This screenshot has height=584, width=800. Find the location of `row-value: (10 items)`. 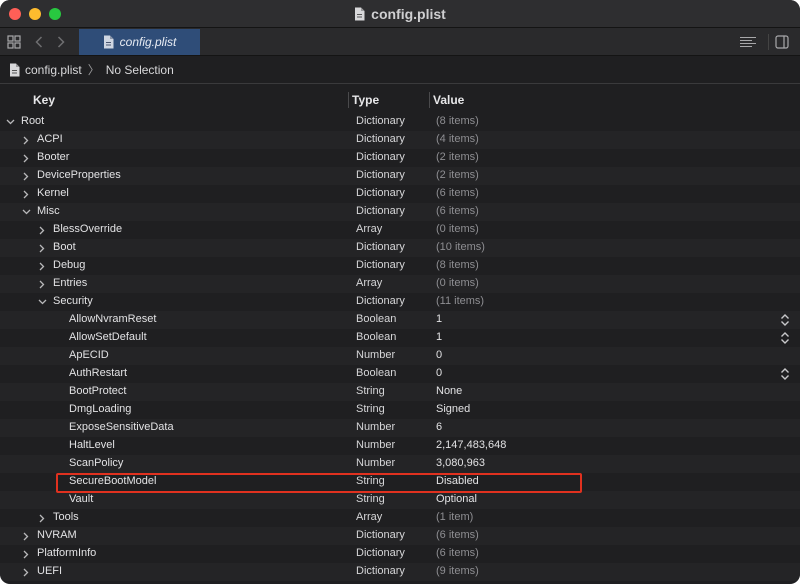

row-value: (10 items) is located at coordinates (460, 247).